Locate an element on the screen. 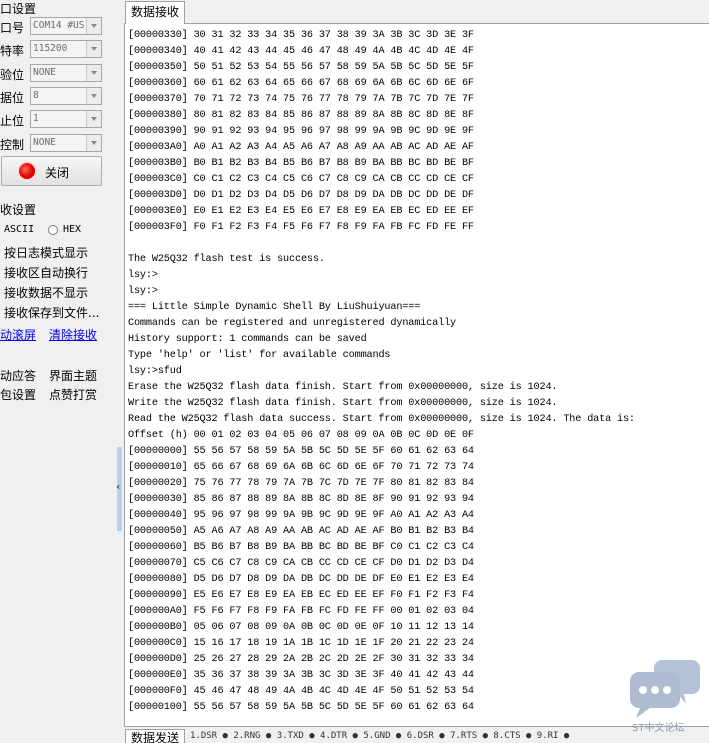 The width and height of the screenshot is (709, 743). packet-settings-button: 包设置 is located at coordinates (18, 394).